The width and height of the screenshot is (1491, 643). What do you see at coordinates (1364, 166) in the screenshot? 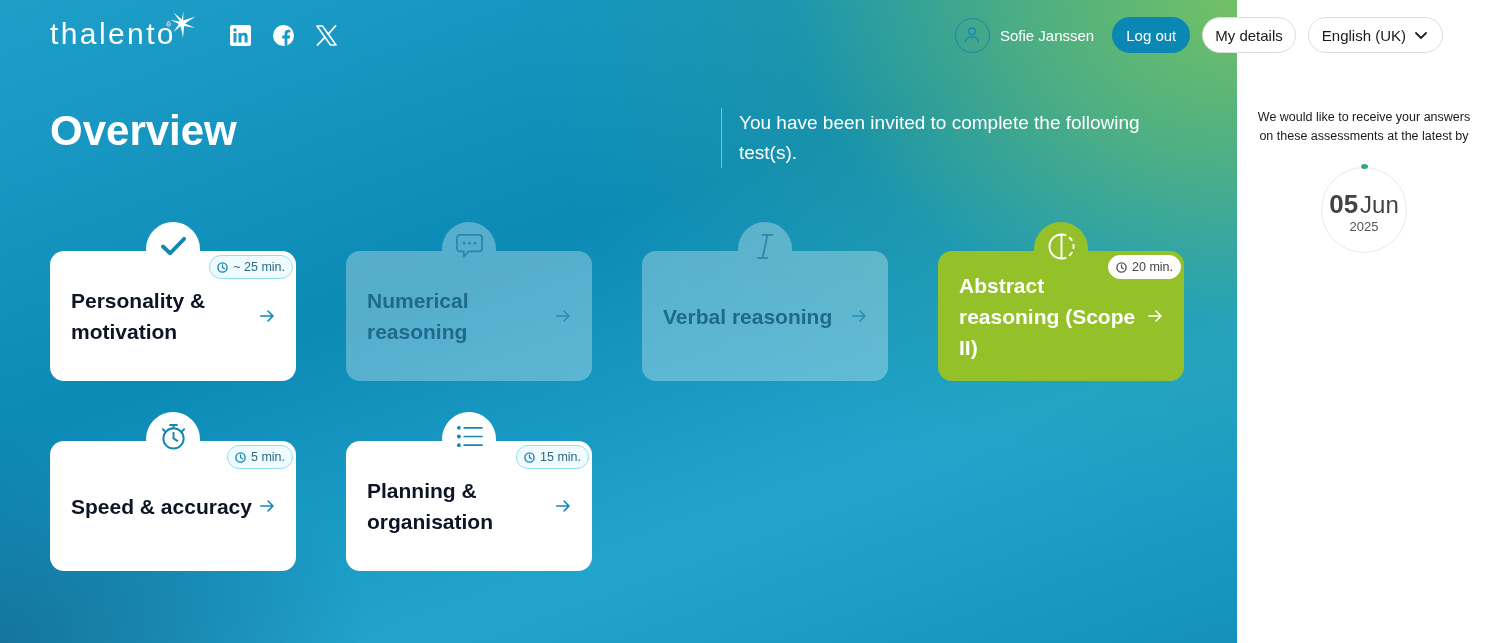
I see `ring-marker-icon` at bounding box center [1364, 166].